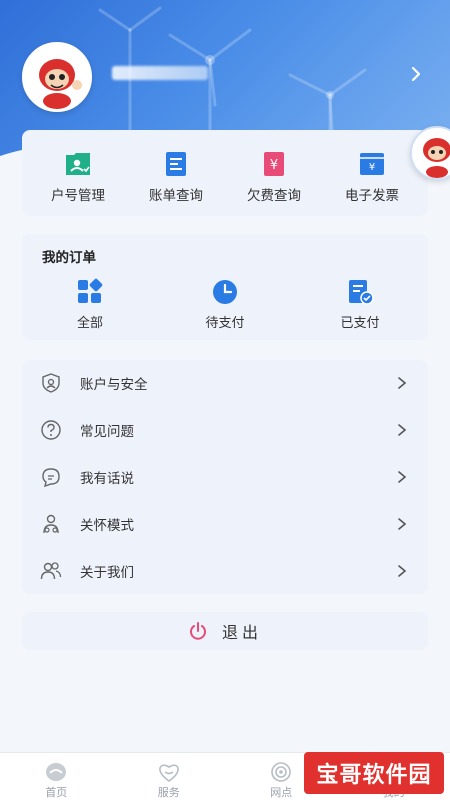 This screenshot has height=800, width=450. I want to click on shield-user-icon, so click(51, 383).